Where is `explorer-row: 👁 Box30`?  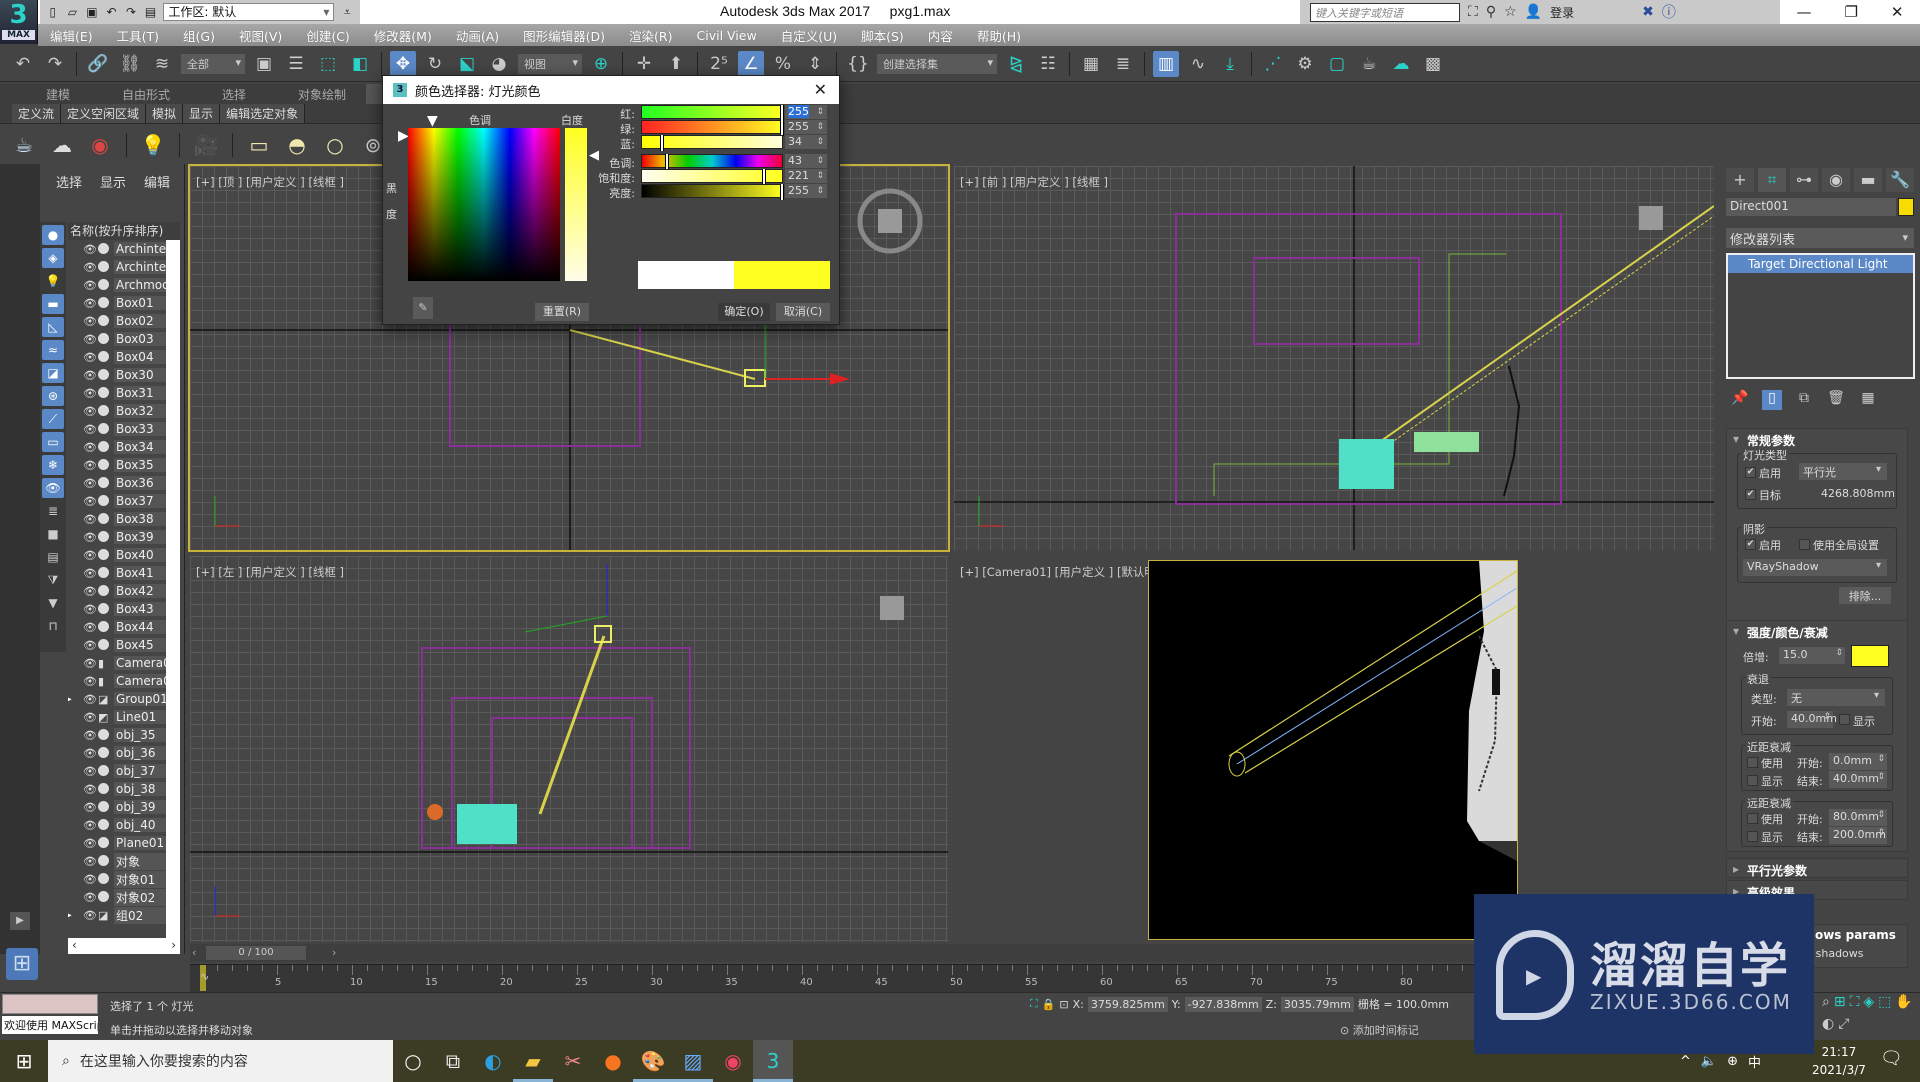 explorer-row: 👁 Box30 is located at coordinates (124, 375).